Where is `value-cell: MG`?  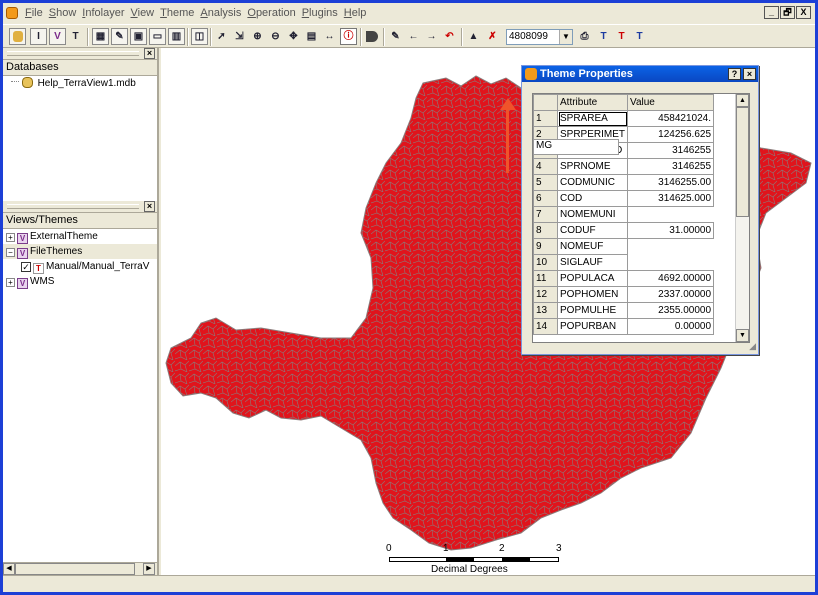 value-cell: MG is located at coordinates (576, 147).